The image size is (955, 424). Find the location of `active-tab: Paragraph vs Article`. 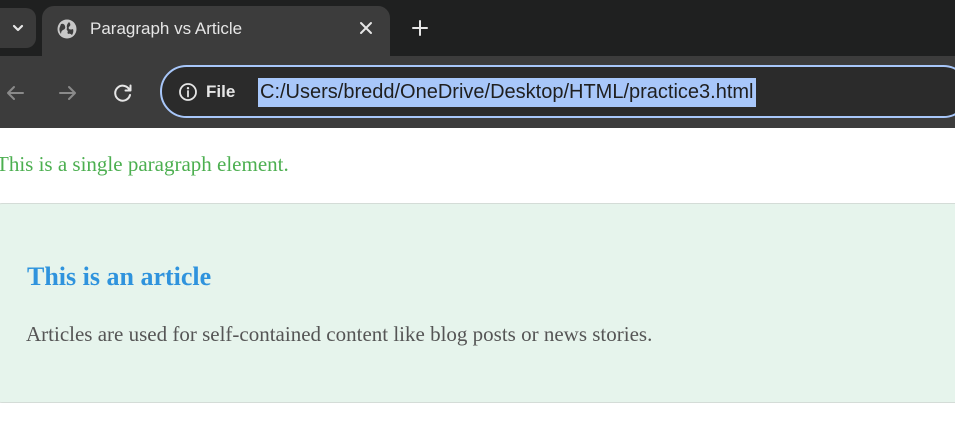

active-tab: Paragraph vs Article is located at coordinates (216, 31).